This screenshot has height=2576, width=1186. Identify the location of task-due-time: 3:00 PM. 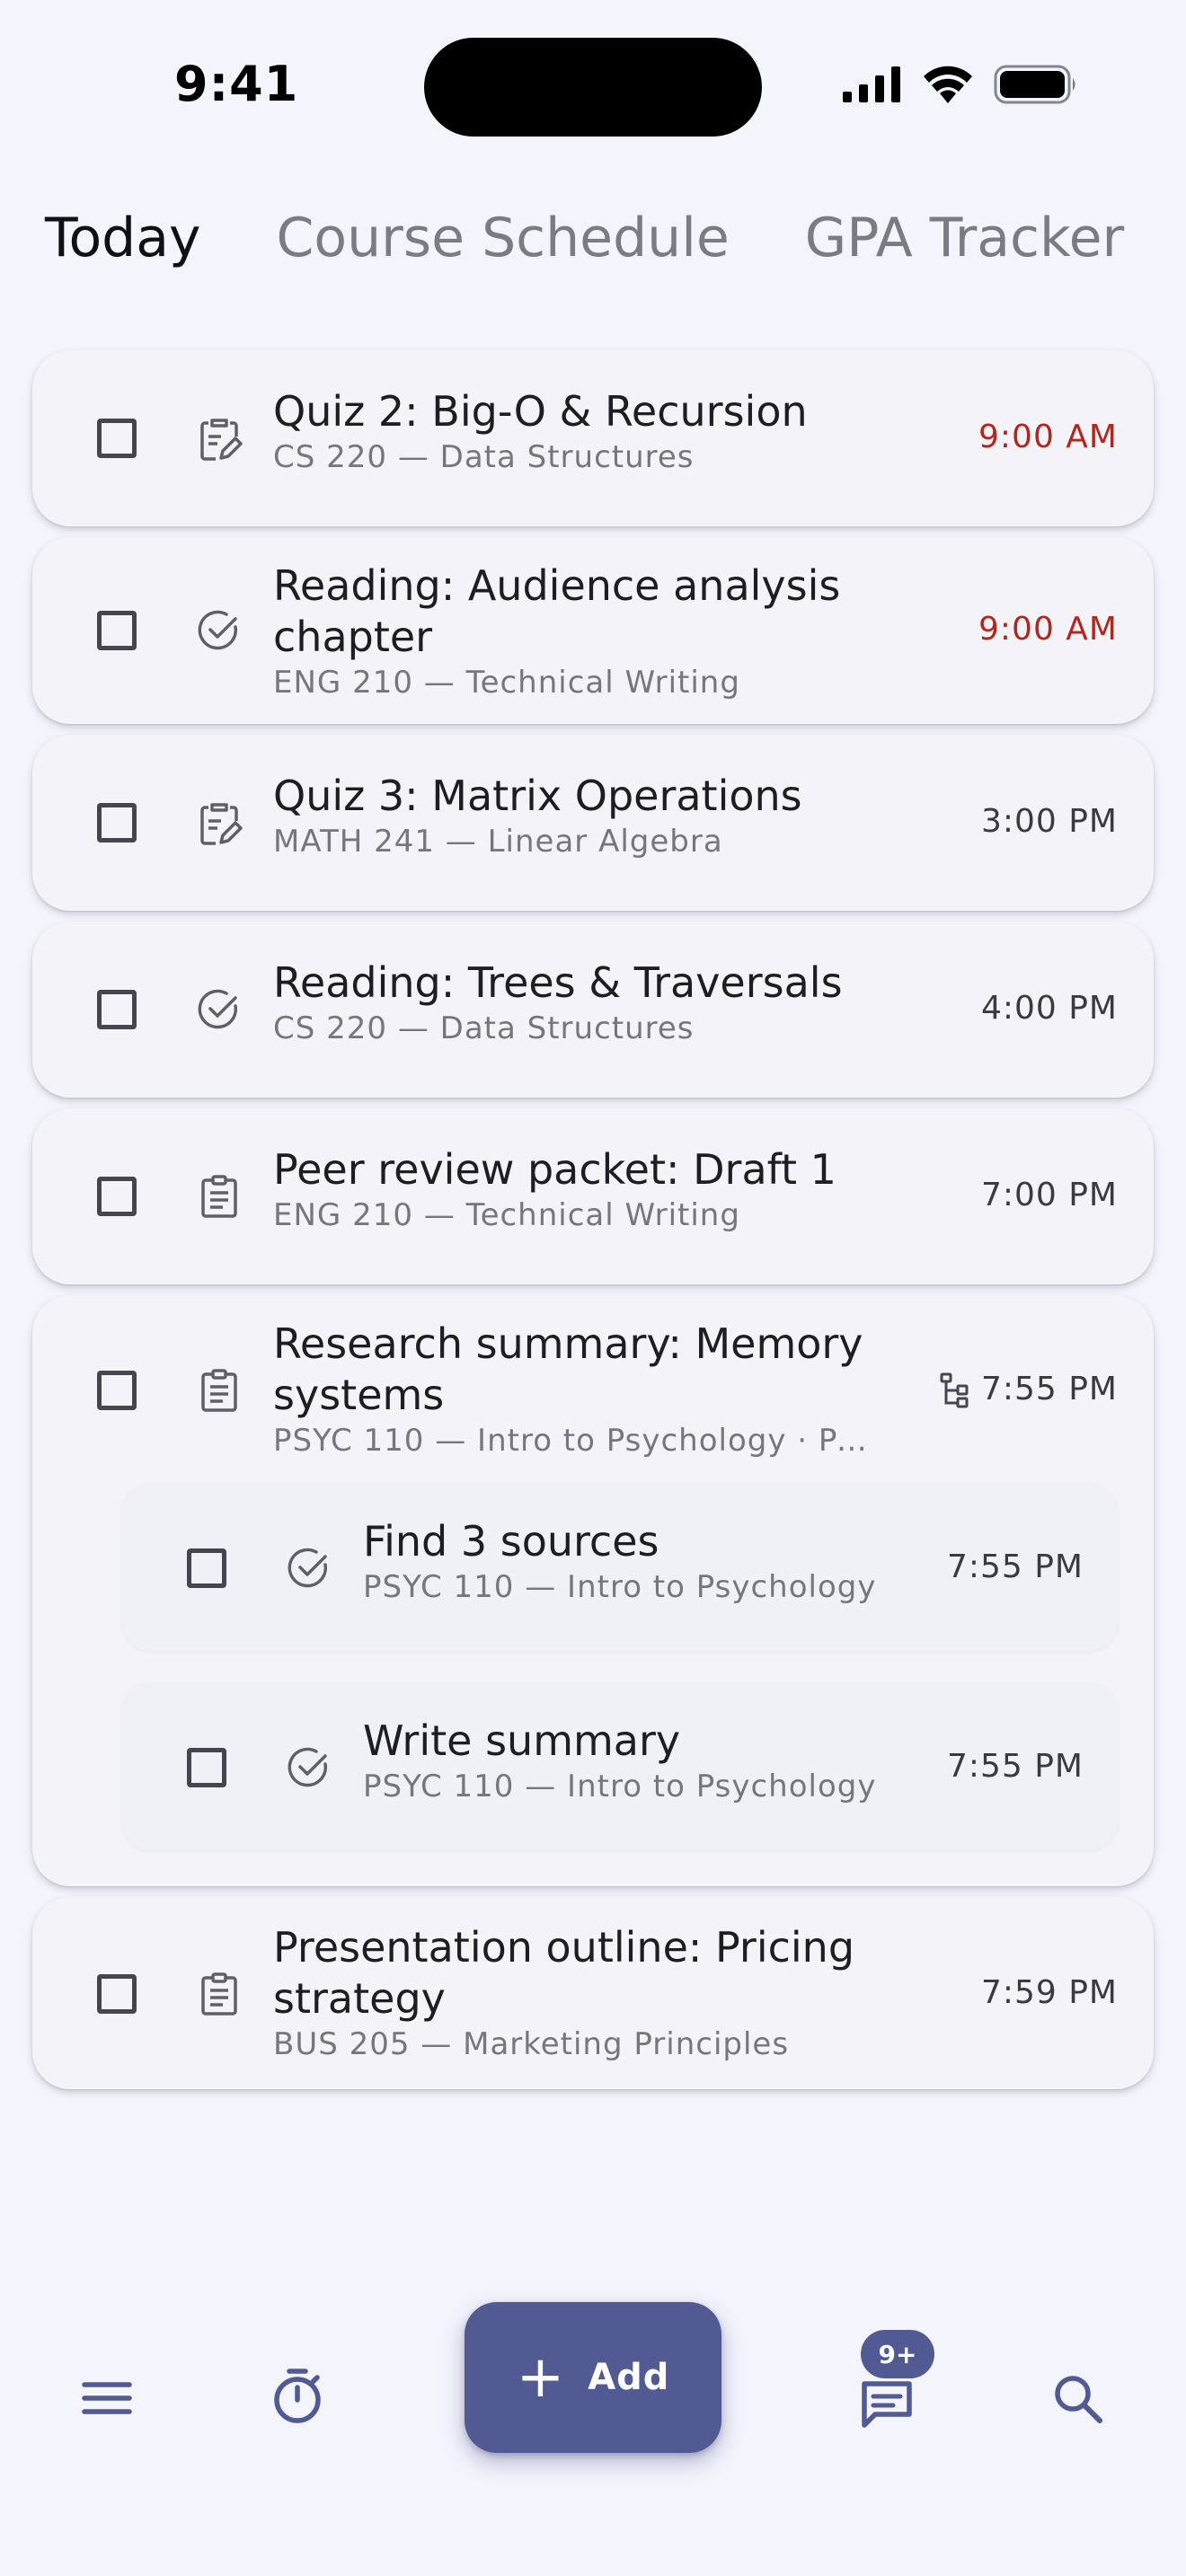
(1049, 821).